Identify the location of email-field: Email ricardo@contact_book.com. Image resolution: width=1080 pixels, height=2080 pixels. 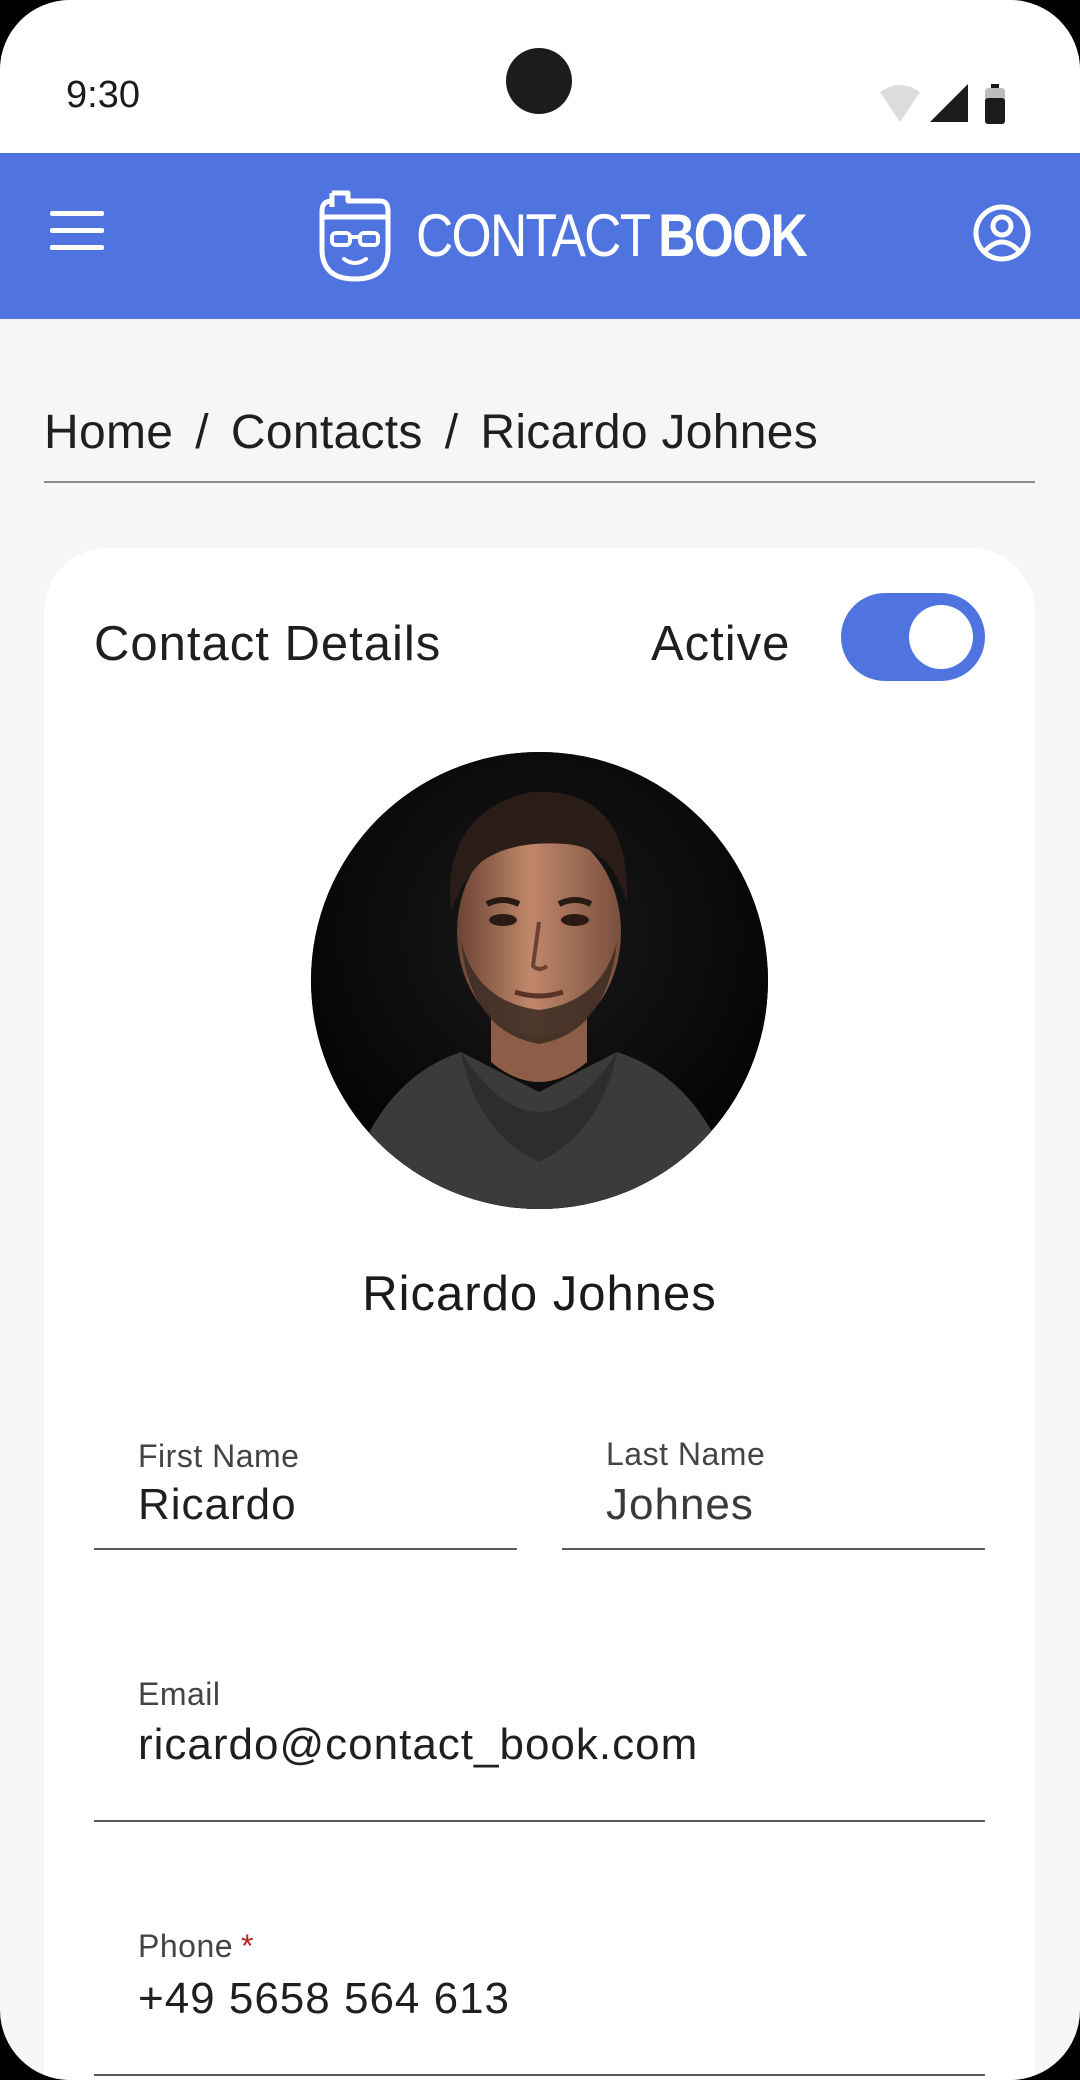
(539, 1740).